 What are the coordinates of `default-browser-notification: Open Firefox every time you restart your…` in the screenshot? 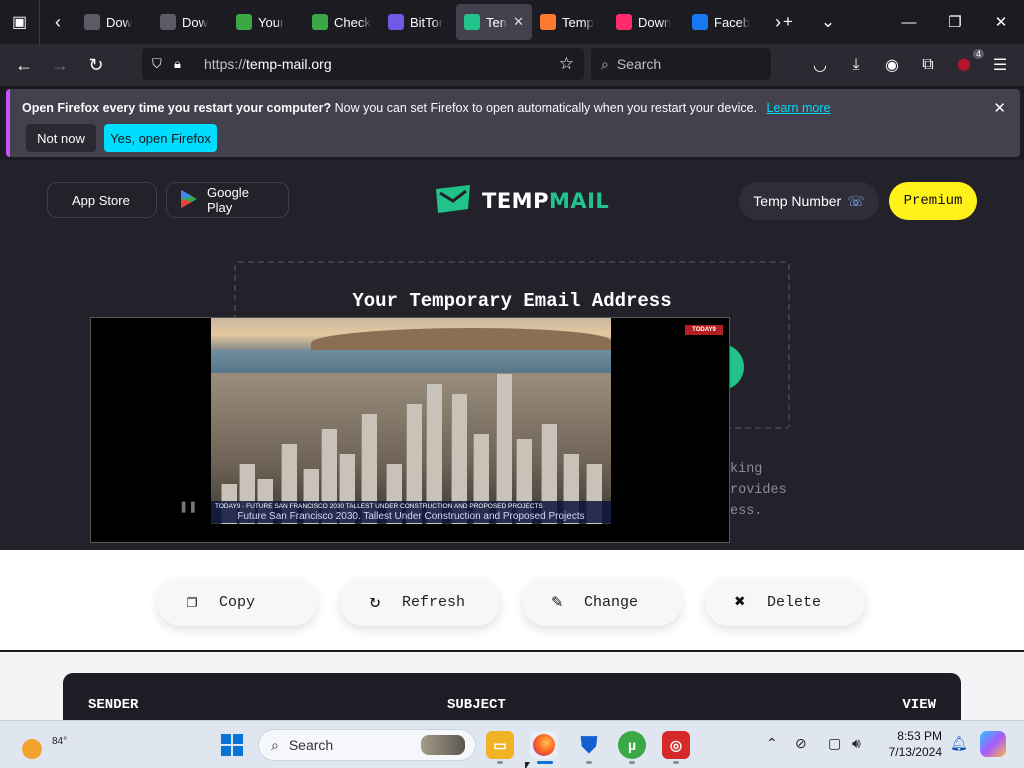 It's located at (513, 123).